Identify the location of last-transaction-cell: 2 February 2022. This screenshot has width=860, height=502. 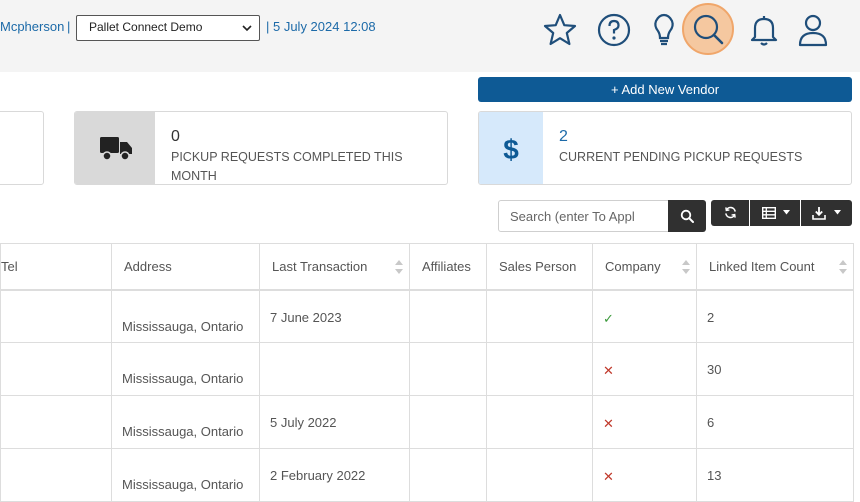
(334, 475).